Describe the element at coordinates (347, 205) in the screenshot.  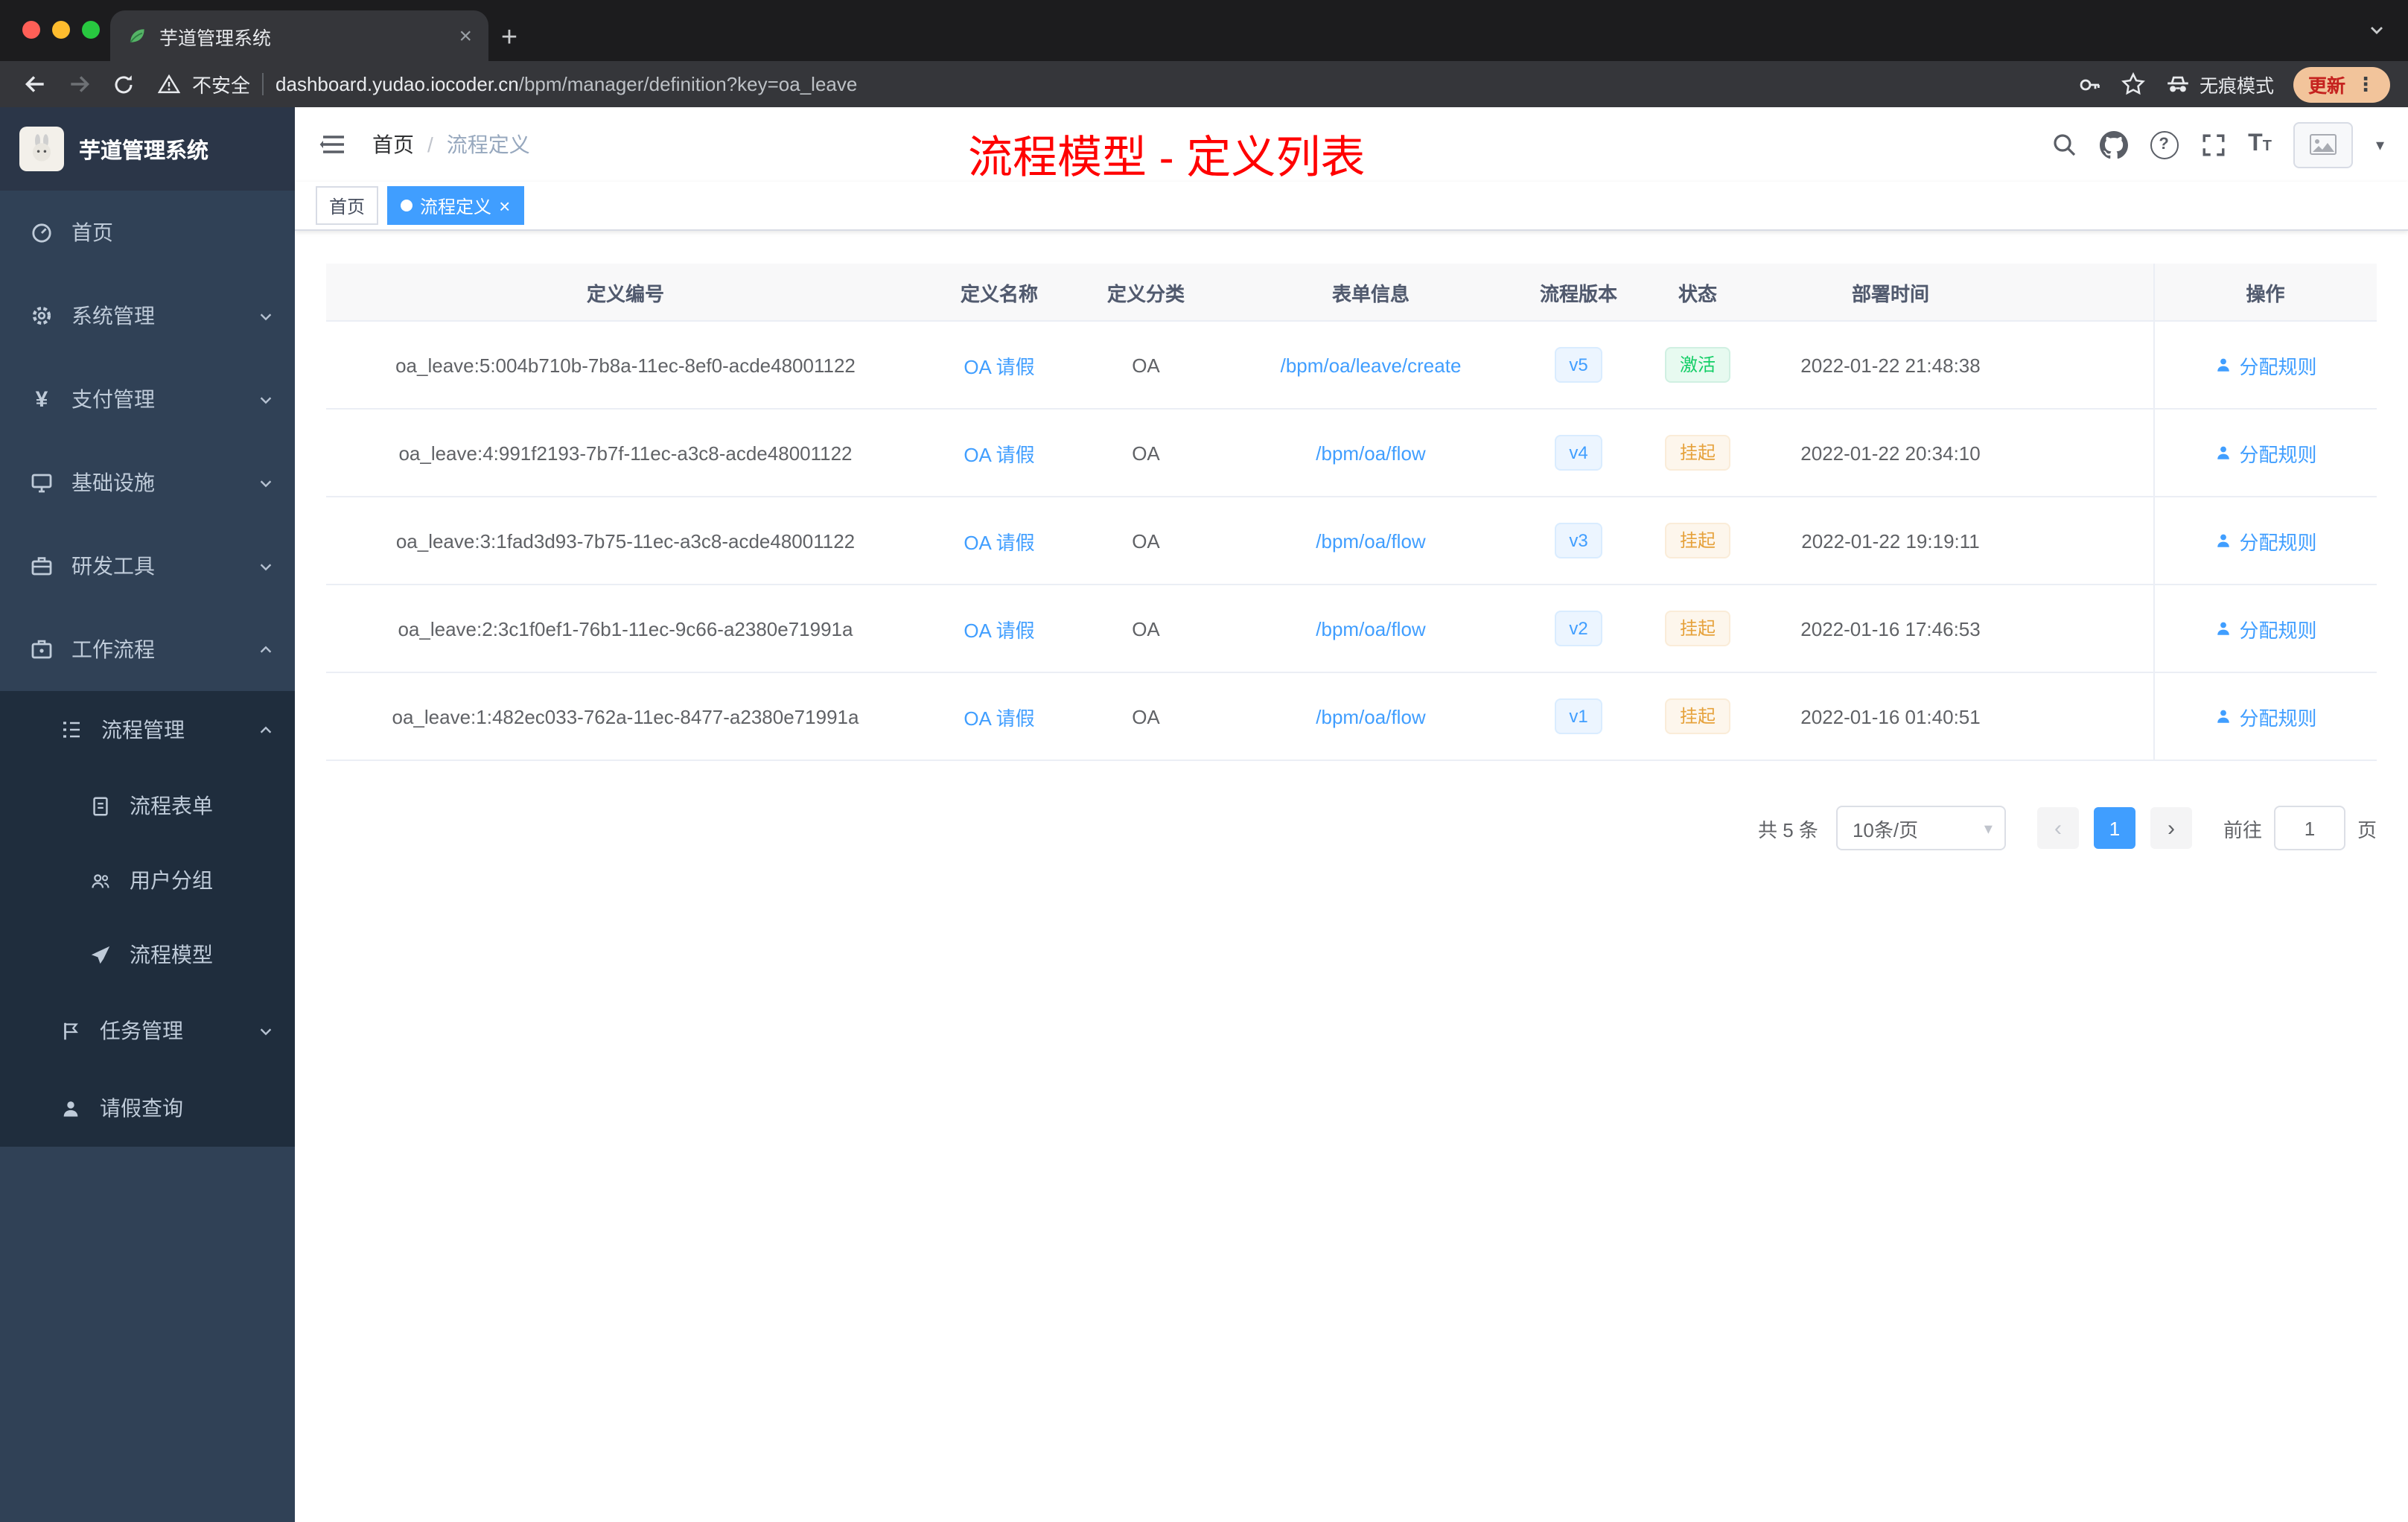
I see `tag-home: 首页` at that location.